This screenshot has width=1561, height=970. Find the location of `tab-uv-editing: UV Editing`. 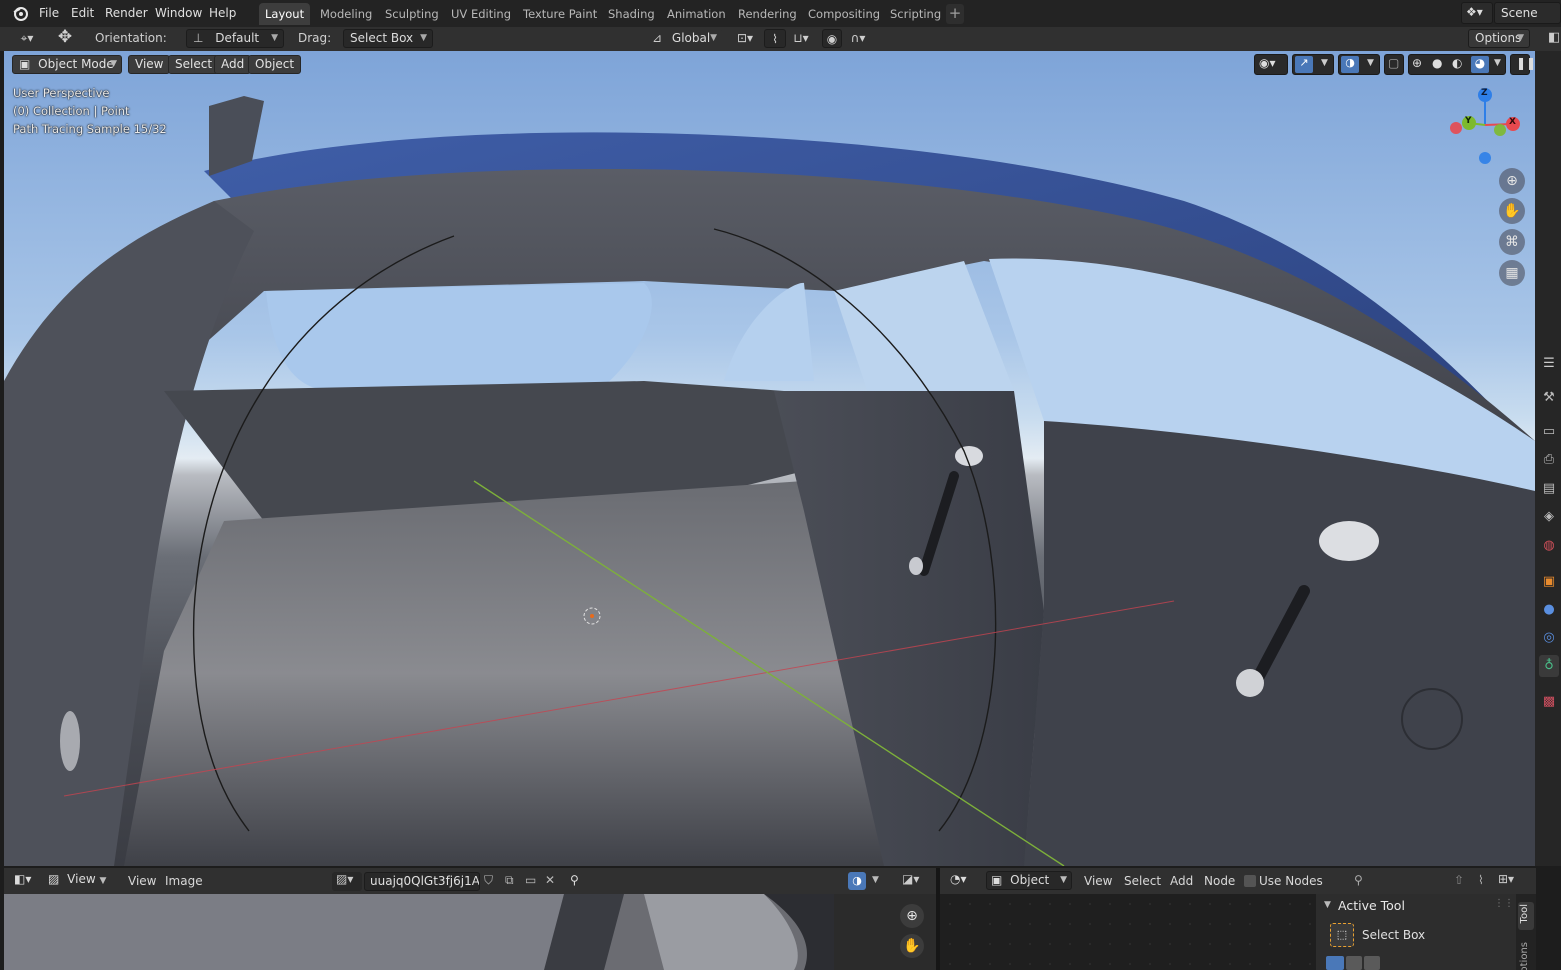

tab-uv-editing: UV Editing is located at coordinates (481, 14).